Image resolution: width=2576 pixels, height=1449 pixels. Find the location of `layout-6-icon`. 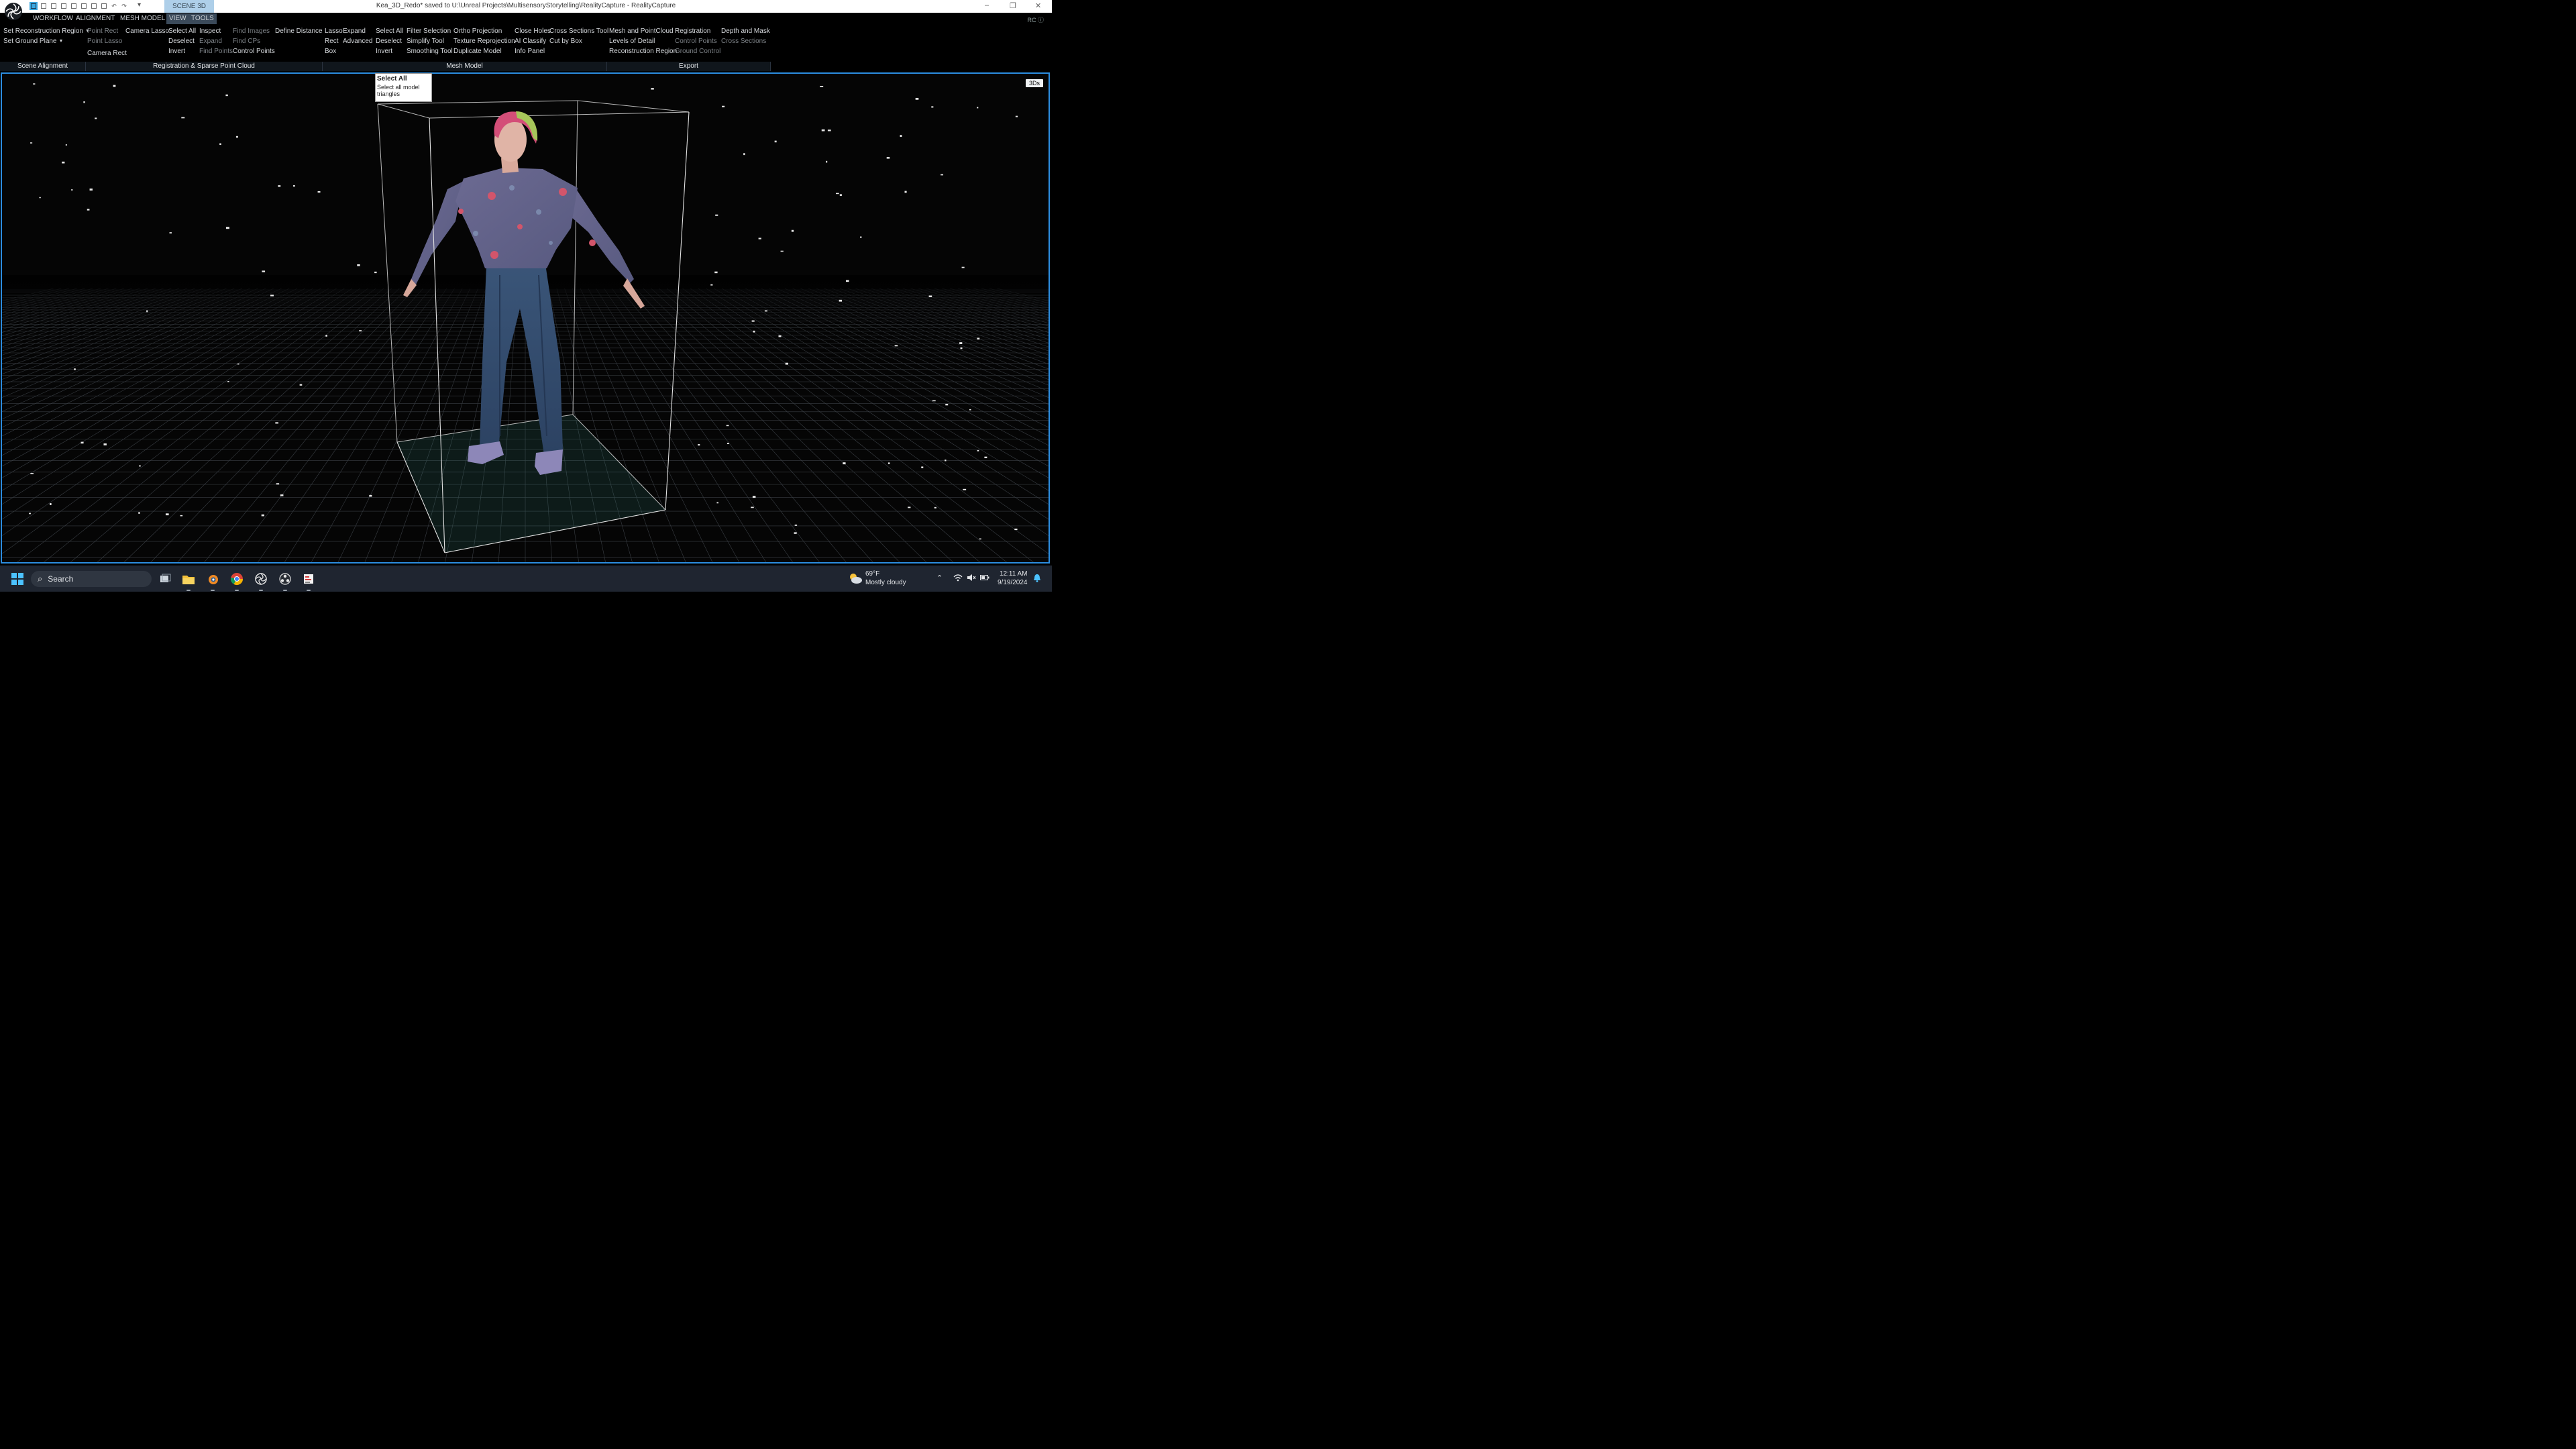

layout-6-icon is located at coordinates (84, 6).